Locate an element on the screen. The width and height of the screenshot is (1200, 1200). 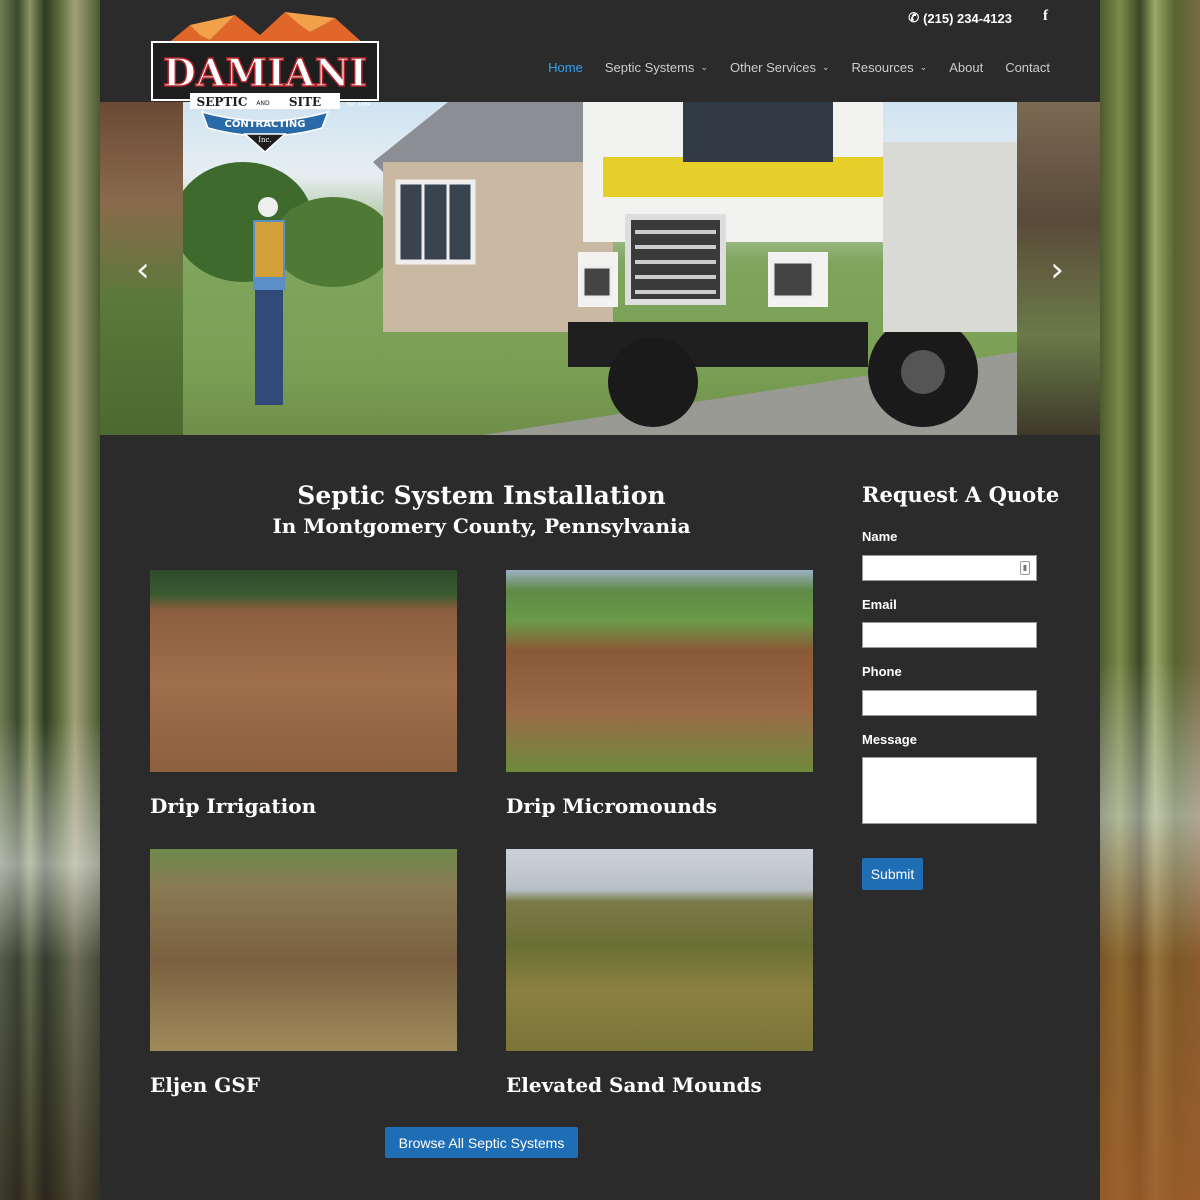
facebook-icon: f is located at coordinates (1045, 16).